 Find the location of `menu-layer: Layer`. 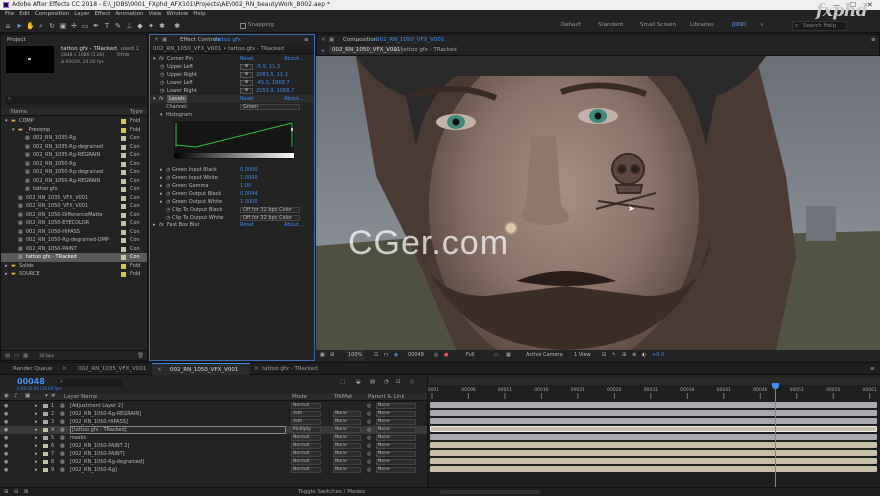

menu-layer: Layer is located at coordinates (81, 14).